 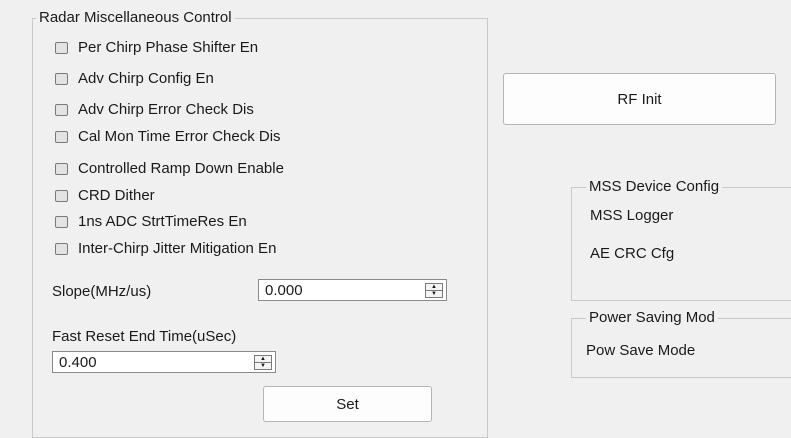 I want to click on mss-device-config-title: MSS Device Config, so click(x=654, y=186).